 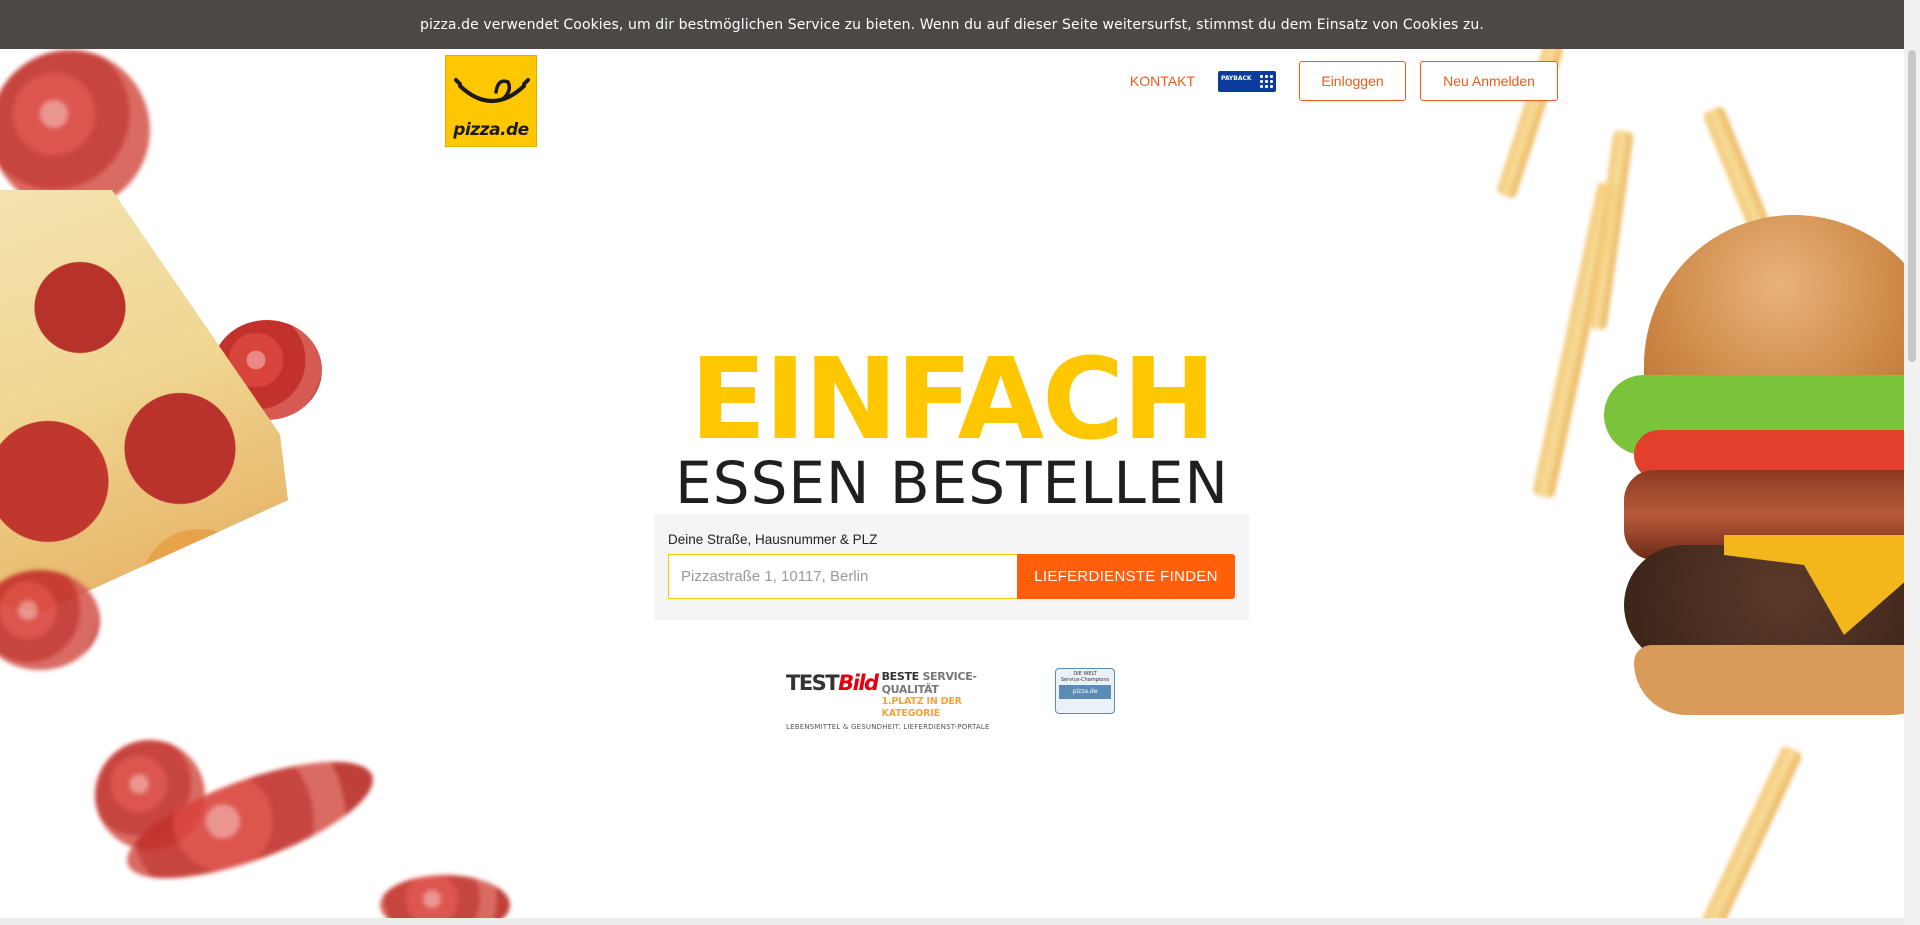 I want to click on hero-title: EINFACH, so click(x=952, y=400).